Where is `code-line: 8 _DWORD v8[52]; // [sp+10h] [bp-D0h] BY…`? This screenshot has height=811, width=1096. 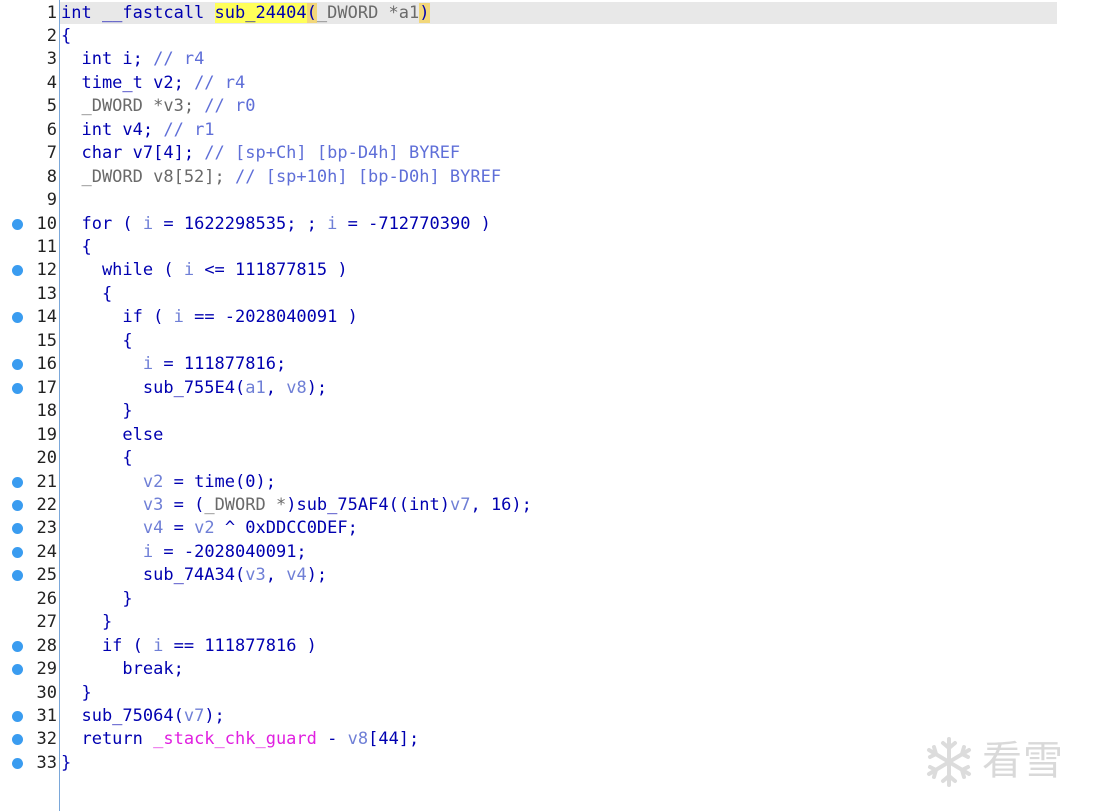 code-line: 8 _DWORD v8[52]; // [sp+10h] [bp-D0h] BY… is located at coordinates (548, 177).